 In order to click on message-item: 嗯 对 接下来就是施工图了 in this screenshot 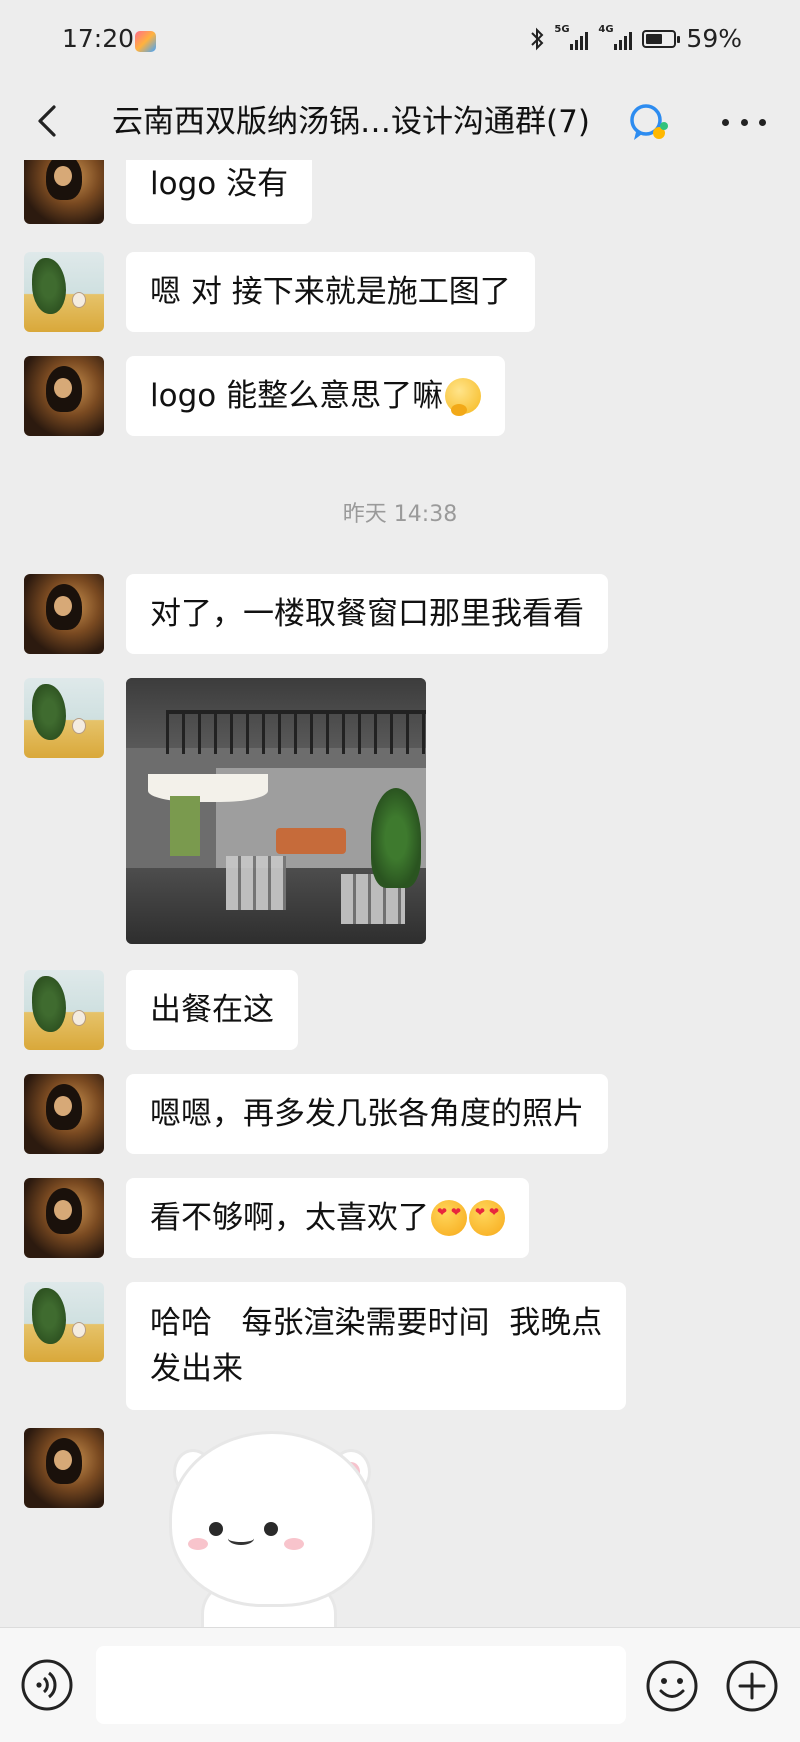, I will do `click(279, 292)`.